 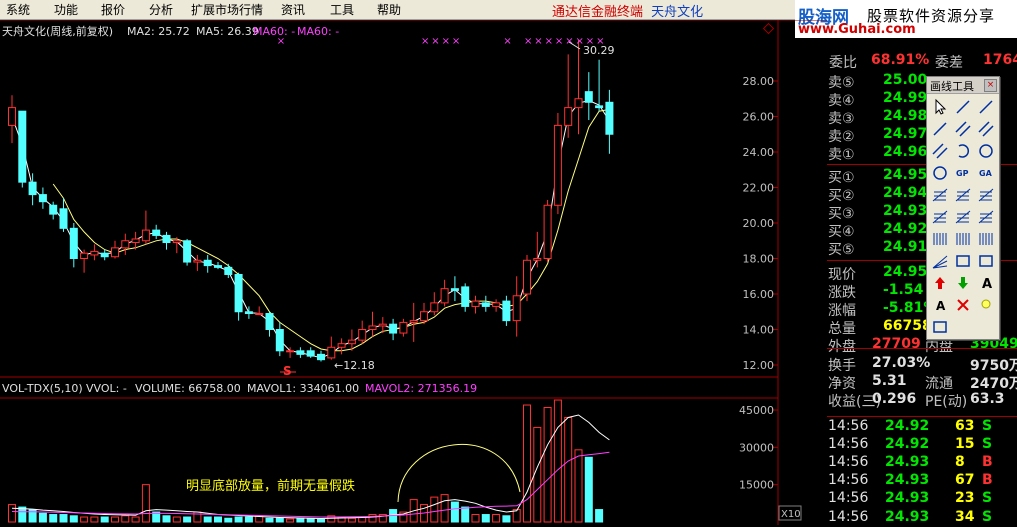 I want to click on draw-tool-titlebar: 画线工具 ×, so click(x=963, y=85).